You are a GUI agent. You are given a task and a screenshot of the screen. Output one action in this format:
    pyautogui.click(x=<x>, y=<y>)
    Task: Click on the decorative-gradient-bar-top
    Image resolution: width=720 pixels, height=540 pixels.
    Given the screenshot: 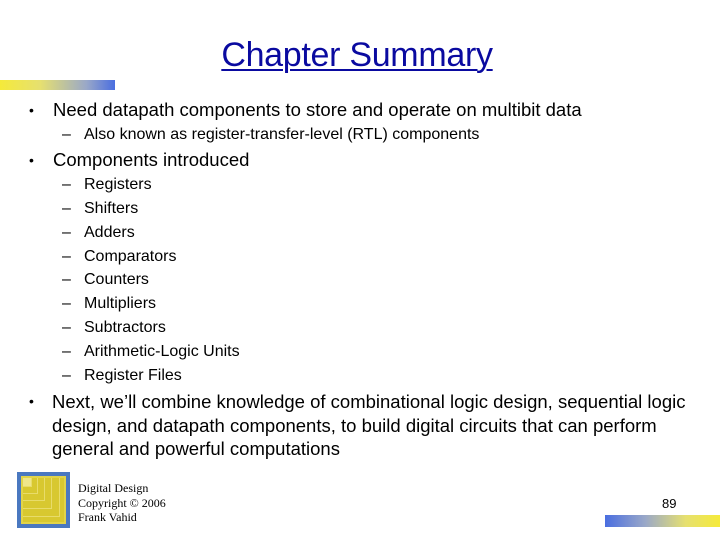 What is the action you would take?
    pyautogui.click(x=57, y=85)
    